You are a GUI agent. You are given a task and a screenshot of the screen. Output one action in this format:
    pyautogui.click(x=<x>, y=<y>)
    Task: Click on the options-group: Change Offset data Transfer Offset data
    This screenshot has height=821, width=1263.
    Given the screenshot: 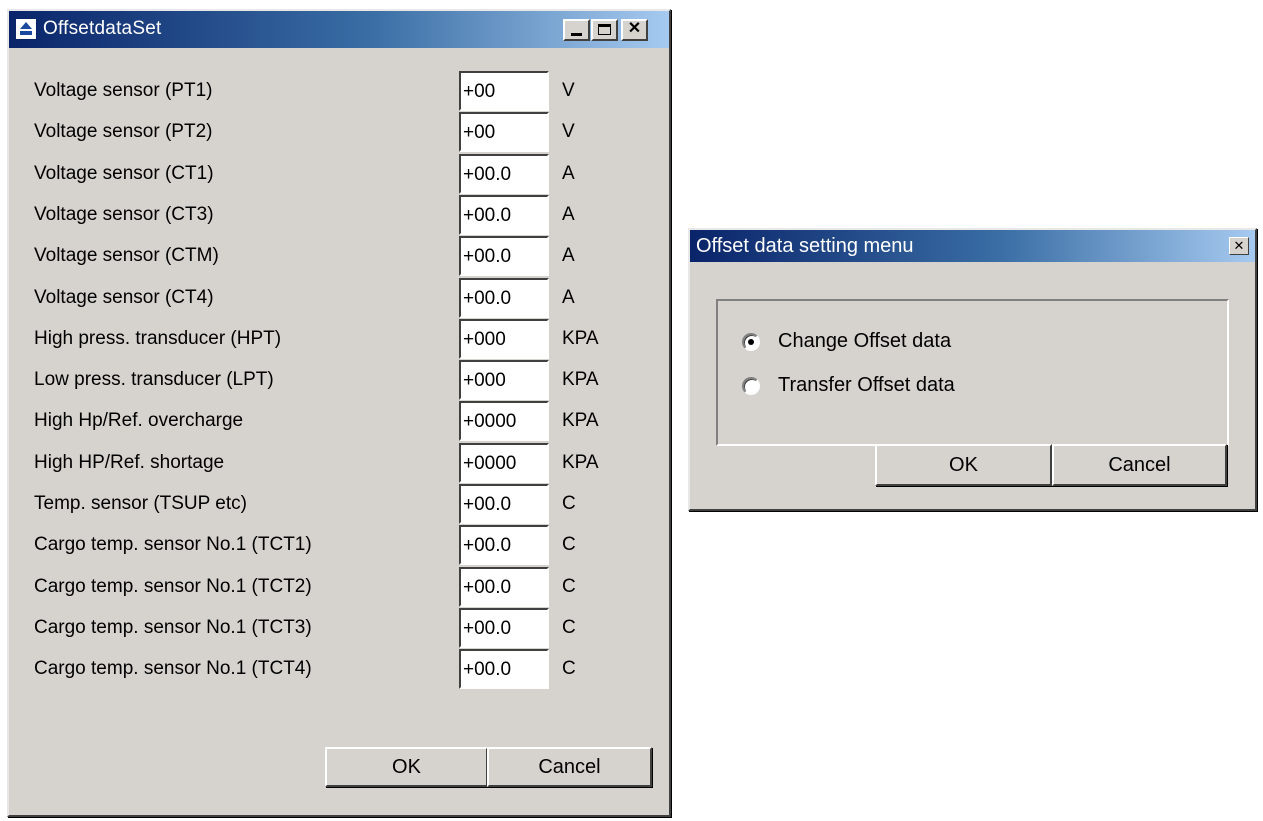 What is the action you would take?
    pyautogui.click(x=972, y=372)
    